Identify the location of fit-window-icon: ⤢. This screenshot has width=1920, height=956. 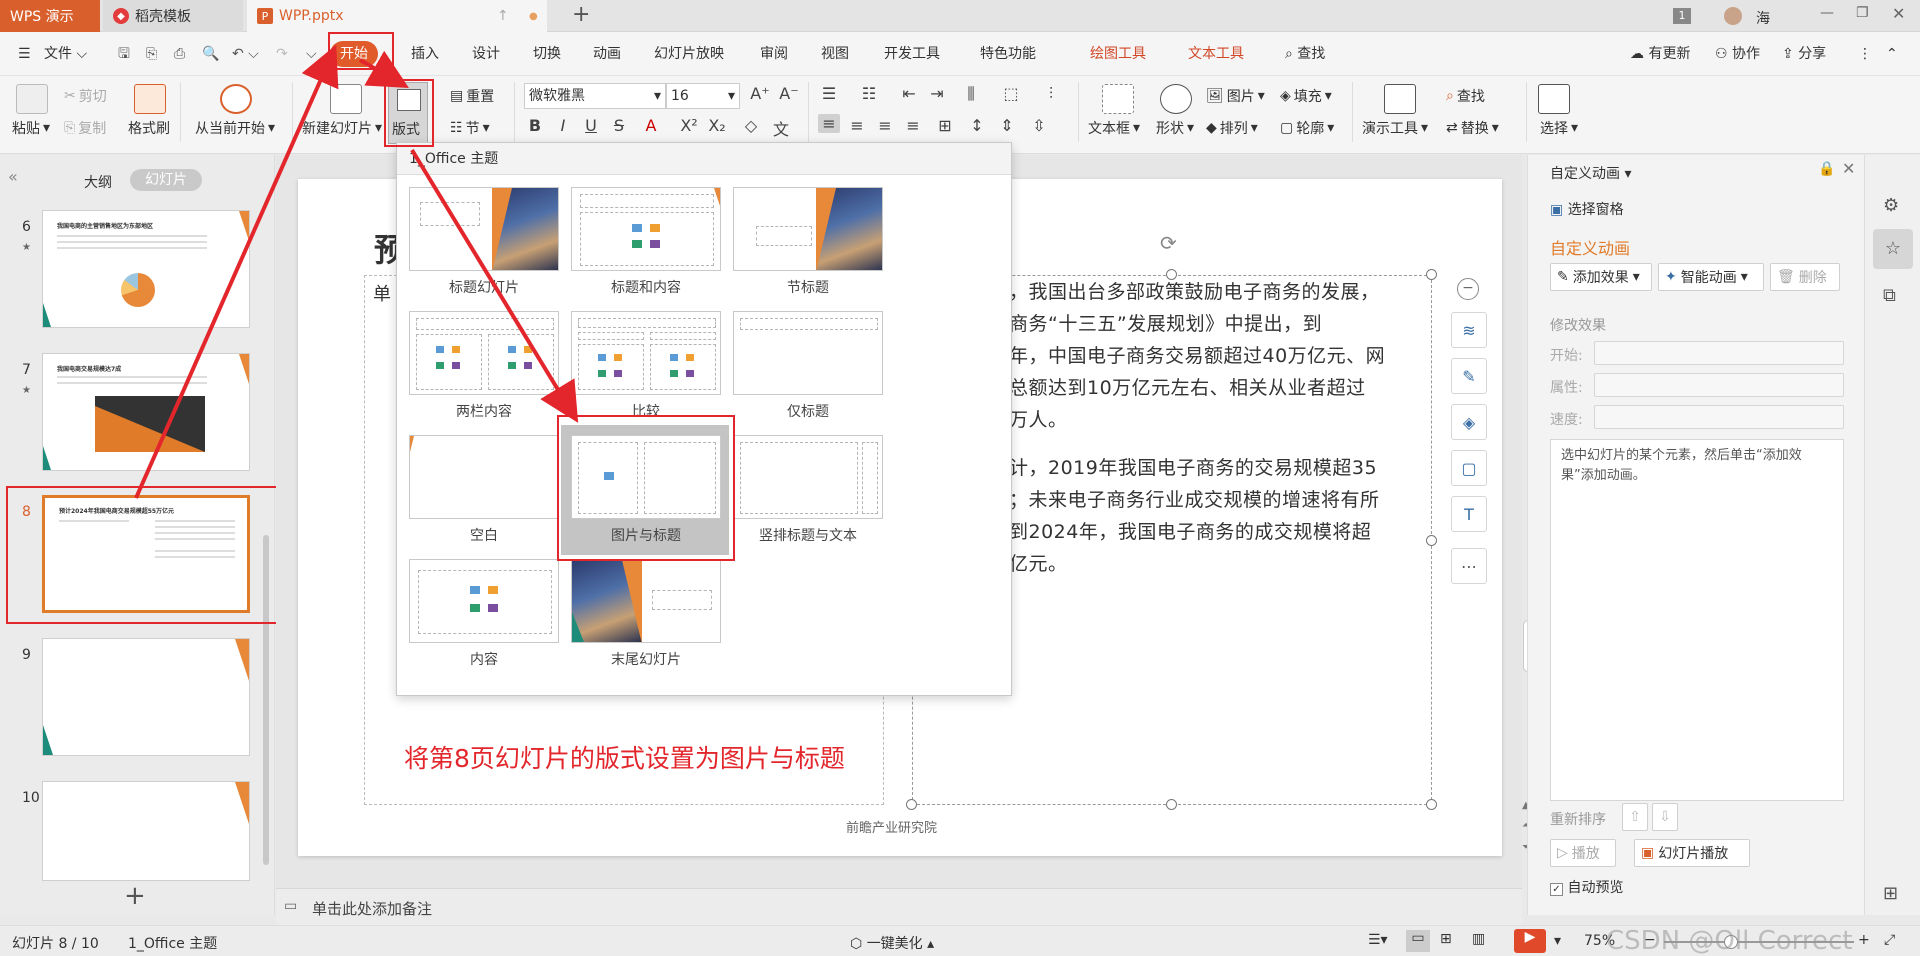
(1889, 940).